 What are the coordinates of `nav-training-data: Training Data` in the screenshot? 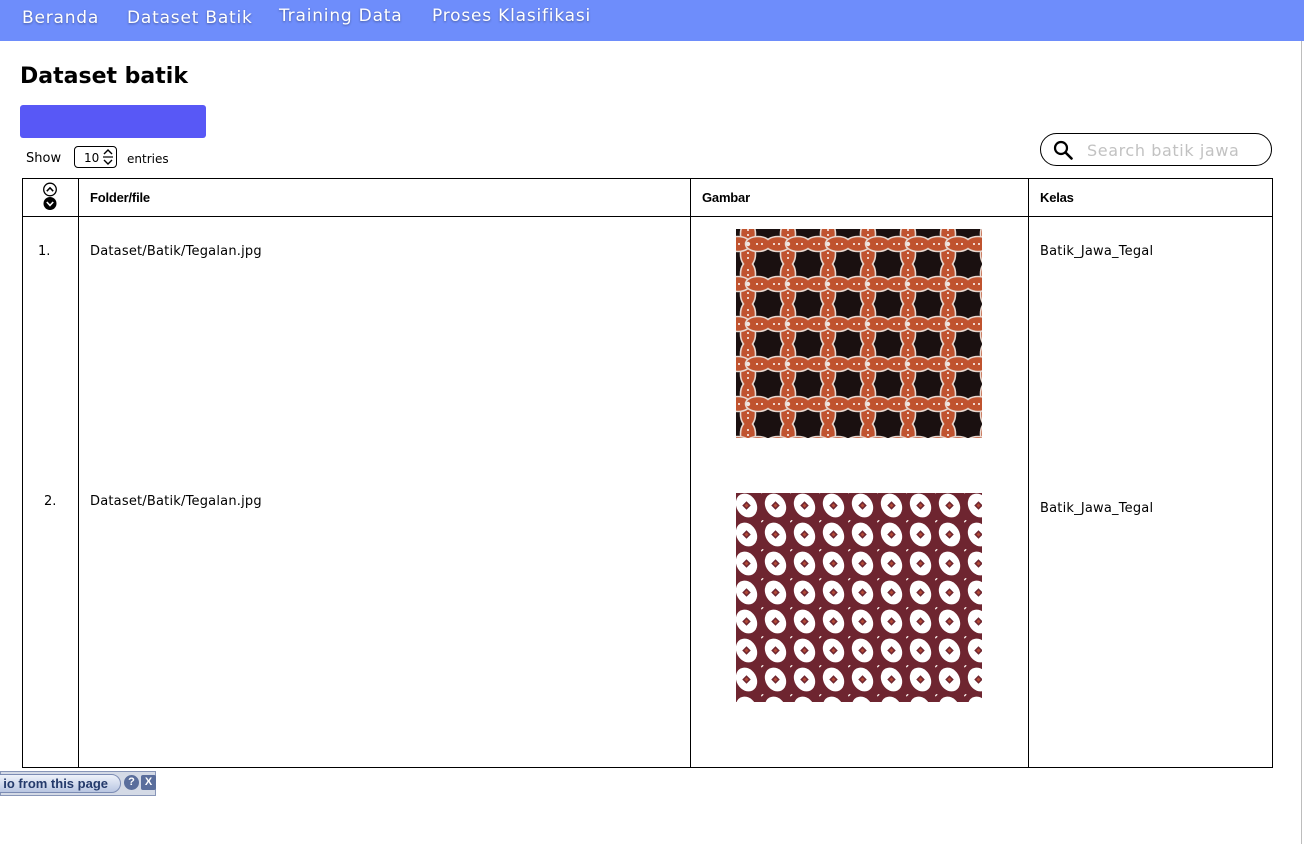 It's located at (340, 16).